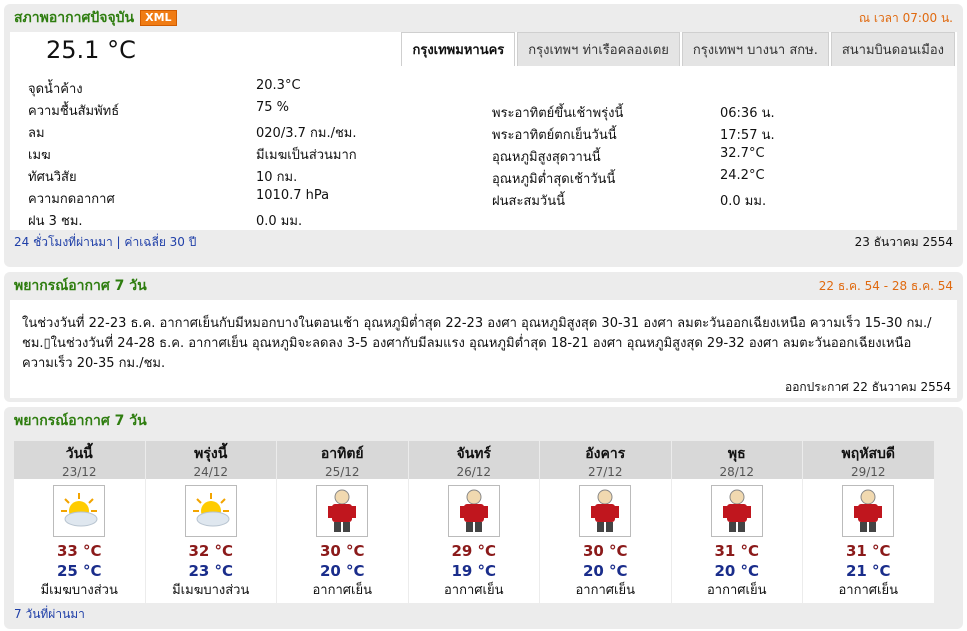  Describe the element at coordinates (36, 133) in the screenshot. I see `wind-label: ลม` at that location.